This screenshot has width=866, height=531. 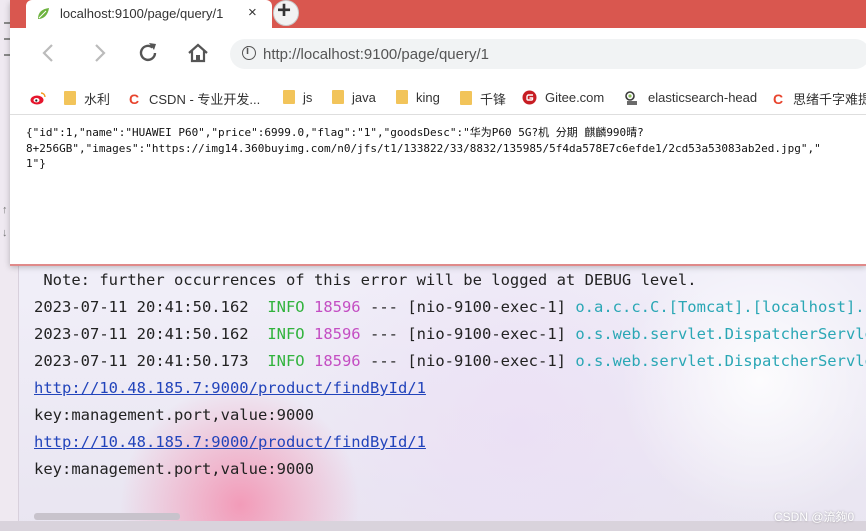 What do you see at coordinates (297, 98) in the screenshot?
I see `bookmark-folder-js: js` at bounding box center [297, 98].